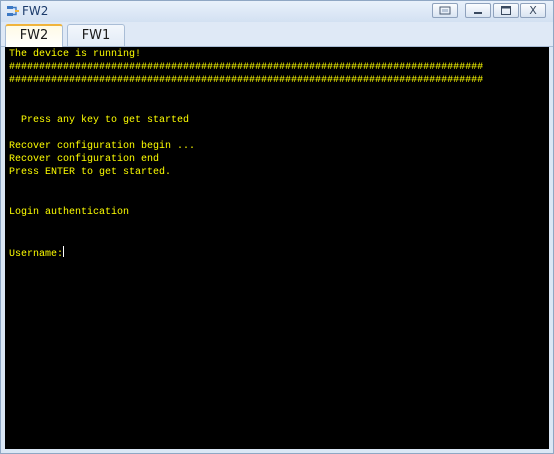  I want to click on terminal-prompt: Username:, so click(36, 254).